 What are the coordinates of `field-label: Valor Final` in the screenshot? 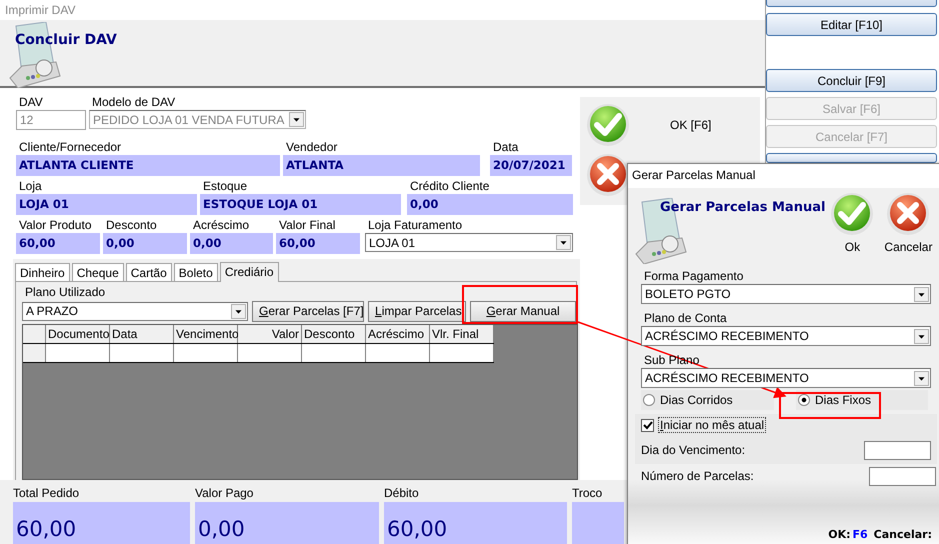 It's located at (307, 225).